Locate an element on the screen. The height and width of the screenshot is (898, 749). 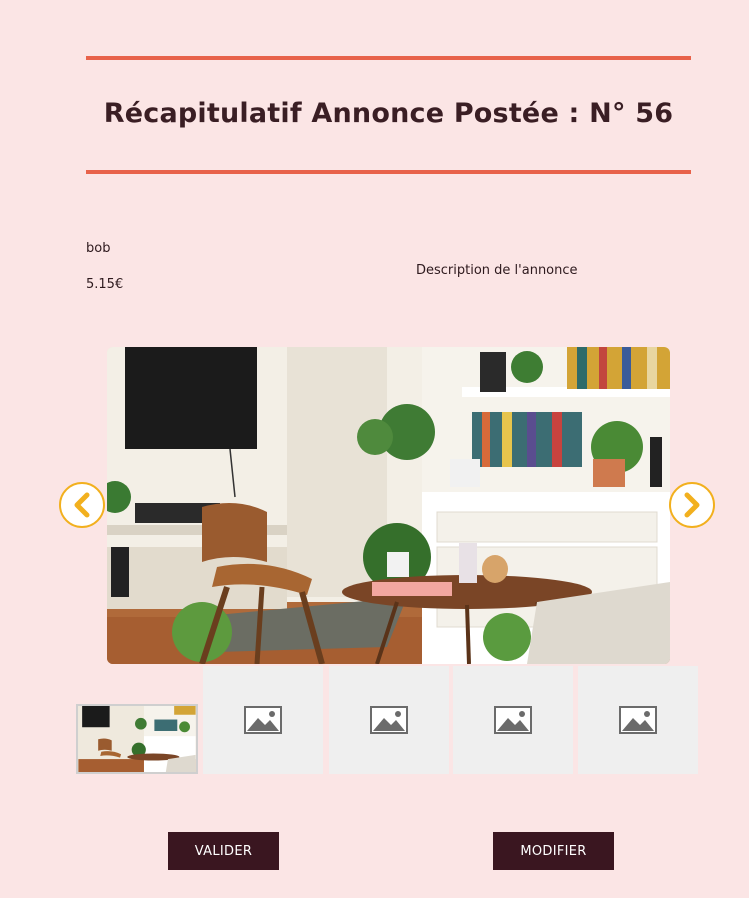
modify-button: MODIFIER is located at coordinates (553, 851).